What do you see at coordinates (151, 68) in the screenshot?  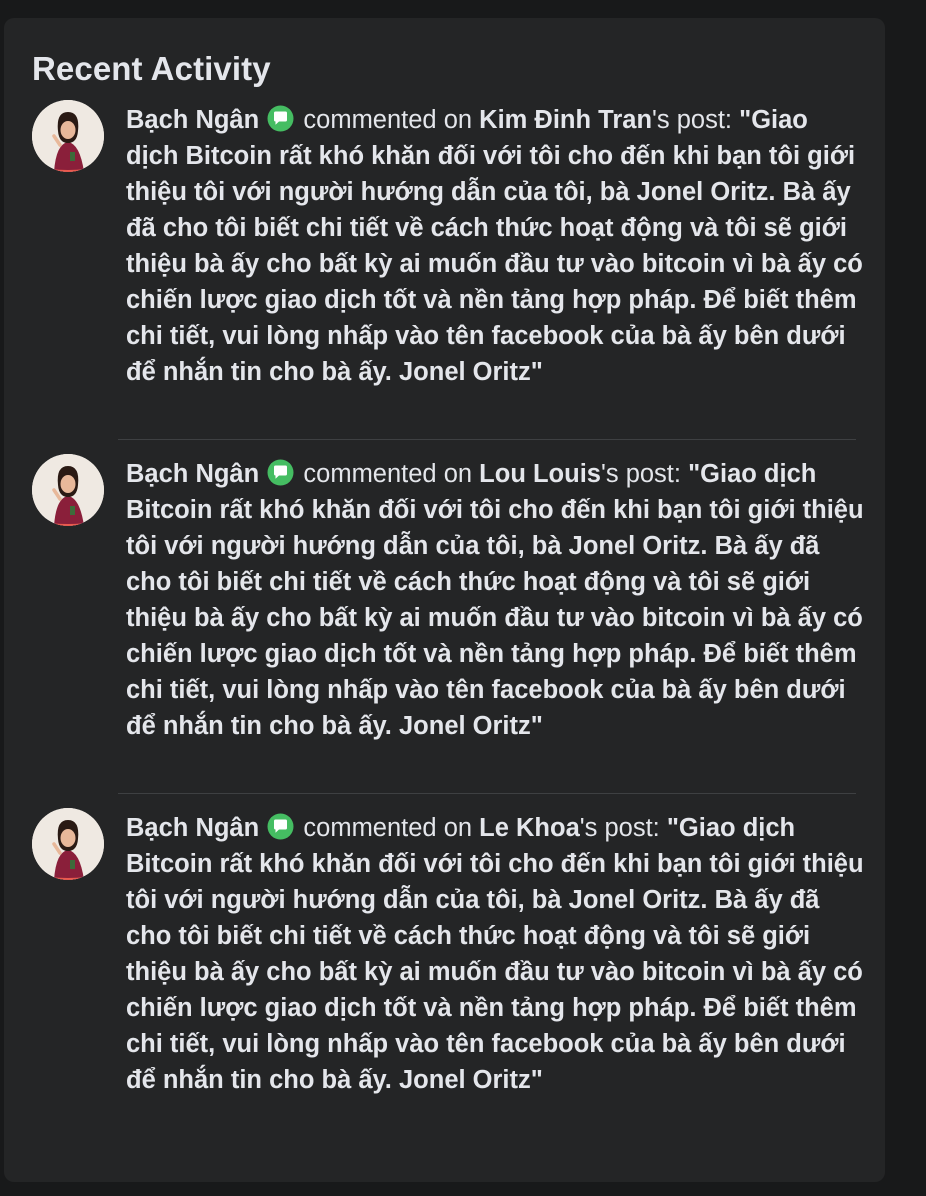 I see `panel-title: Recent Activity` at bounding box center [151, 68].